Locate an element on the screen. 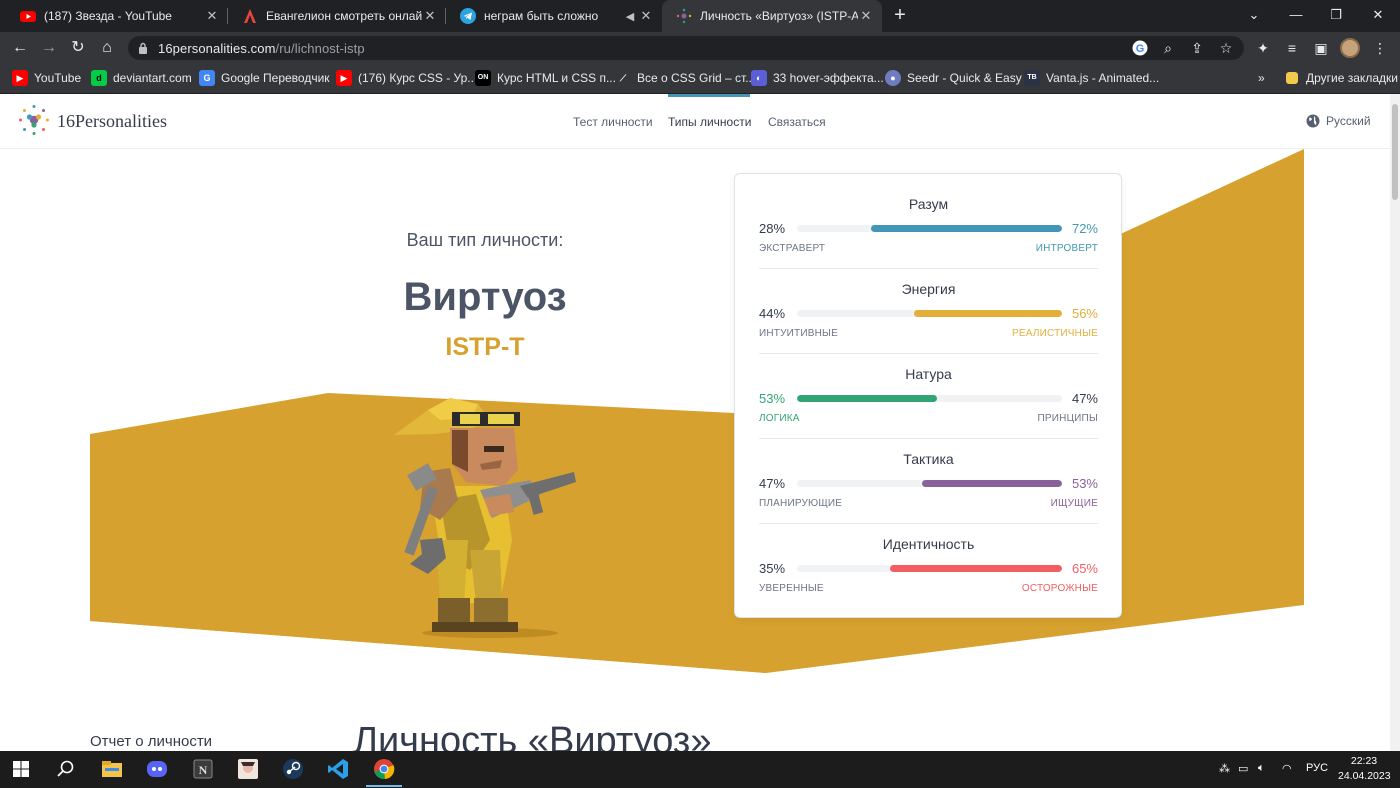 The image size is (1400, 788). trait-row: Энергия 44% 56% ИНТУИТИВНЫЕ РЕАЛИСТИЧНЫЕ is located at coordinates (928, 306).